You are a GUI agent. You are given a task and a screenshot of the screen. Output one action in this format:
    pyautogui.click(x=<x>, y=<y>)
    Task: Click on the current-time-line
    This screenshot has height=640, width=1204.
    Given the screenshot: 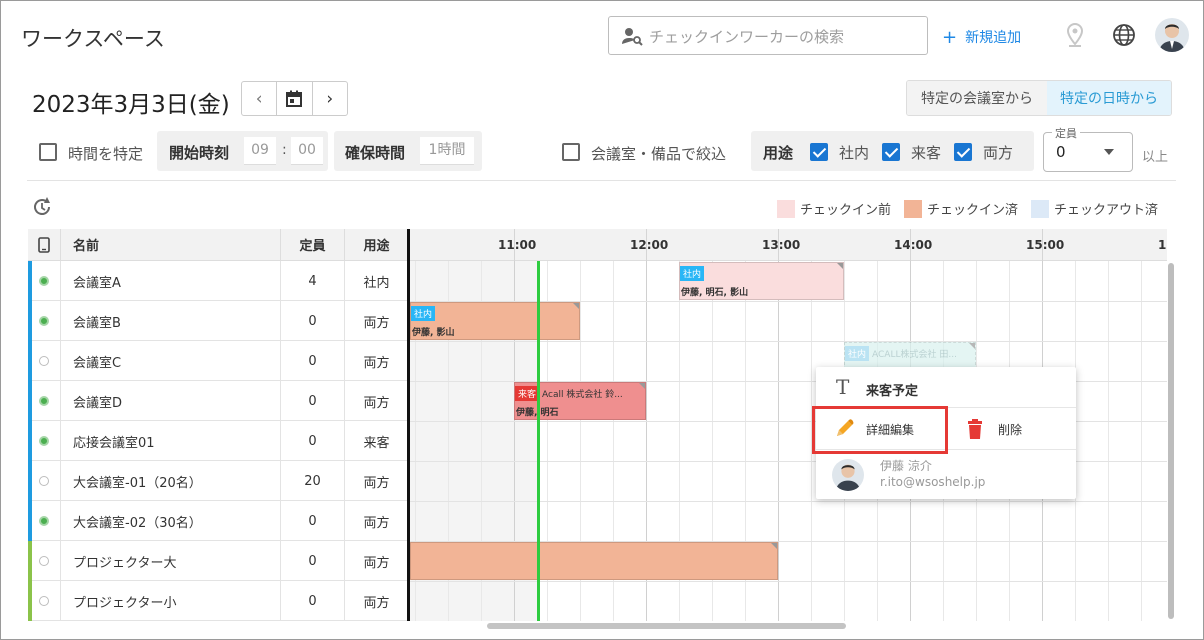 What is the action you would take?
    pyautogui.click(x=538, y=441)
    